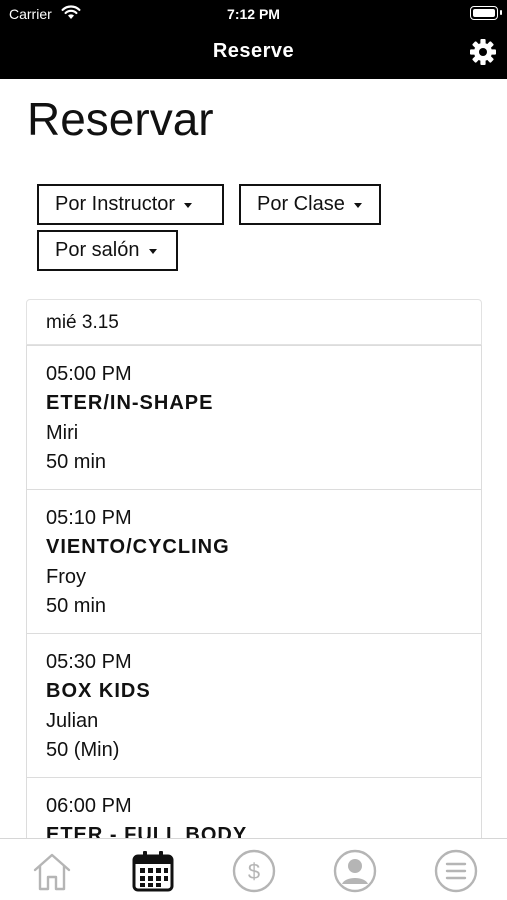 Image resolution: width=507 pixels, height=900 pixels. I want to click on tab-bar: $, so click(253, 869).